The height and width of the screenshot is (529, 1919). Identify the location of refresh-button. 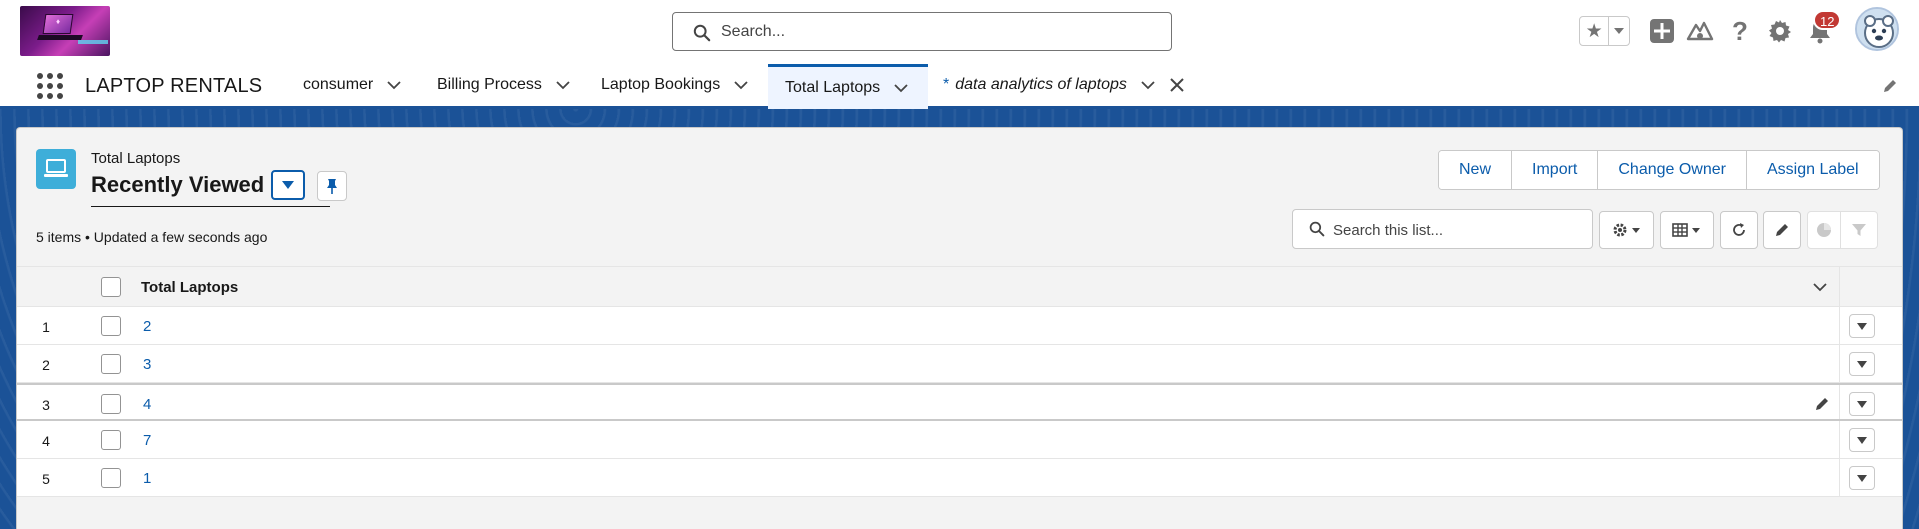
(1739, 230).